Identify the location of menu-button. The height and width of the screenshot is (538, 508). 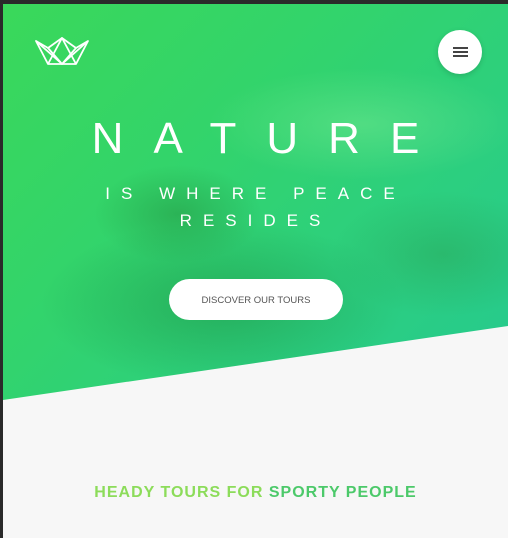
(460, 52).